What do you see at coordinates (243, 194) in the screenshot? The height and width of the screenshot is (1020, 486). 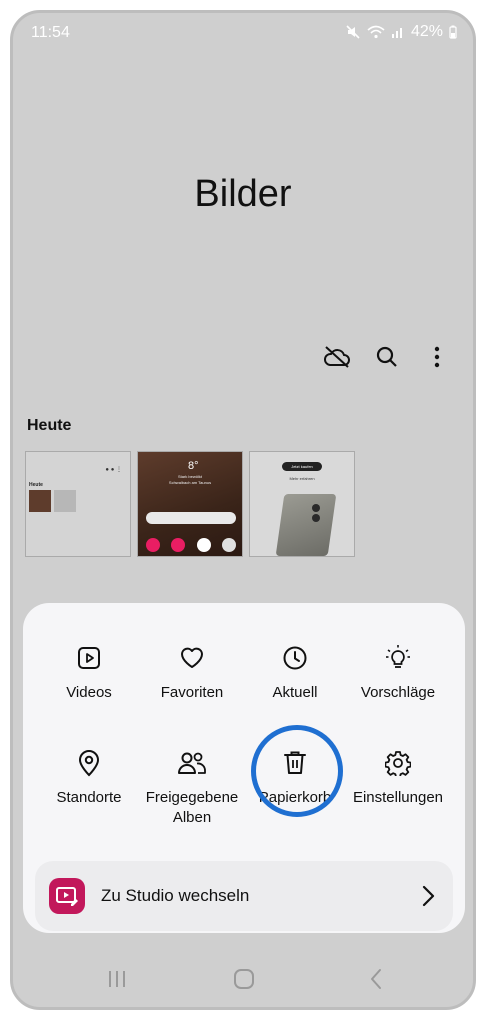 I see `page-title: Bilder` at bounding box center [243, 194].